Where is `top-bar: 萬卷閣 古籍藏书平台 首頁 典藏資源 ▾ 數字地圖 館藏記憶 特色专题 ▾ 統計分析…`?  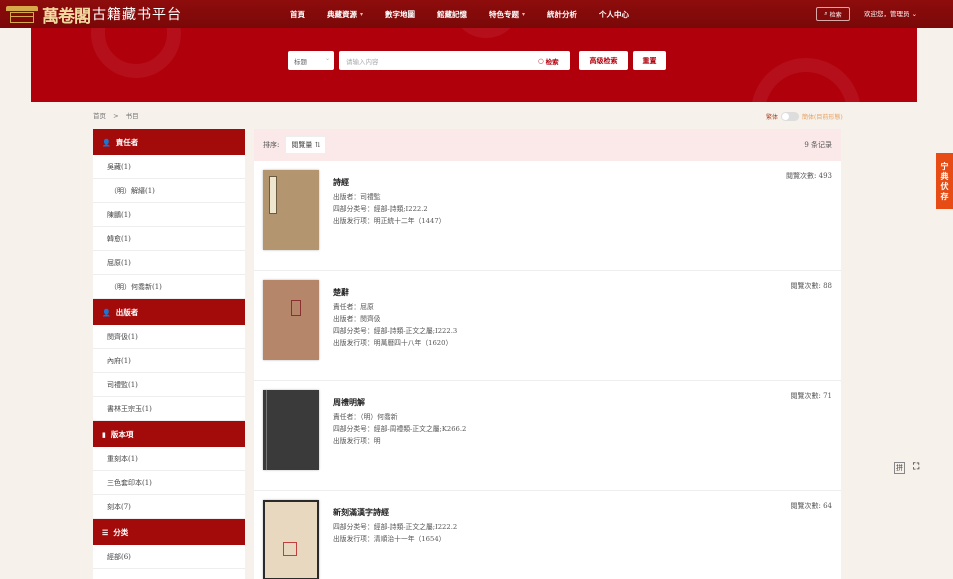 top-bar: 萬卷閣 古籍藏书平台 首頁 典藏資源 ▾ 數字地圖 館藏記憶 特色专题 ▾ 統計分析… is located at coordinates (476, 14).